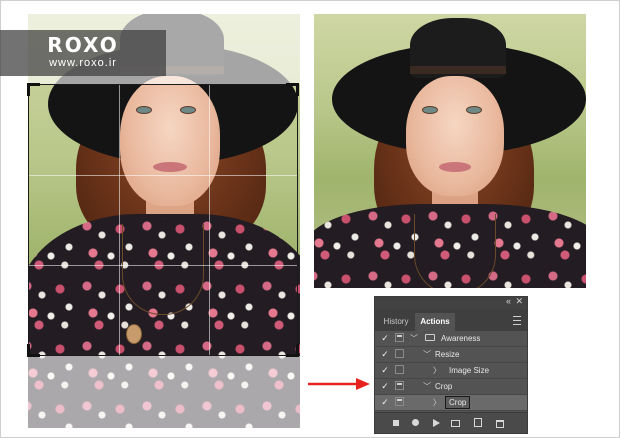 Image resolution: width=620 pixels, height=438 pixels. Describe the element at coordinates (461, 338) in the screenshot. I see `action-label: Awareness` at that location.